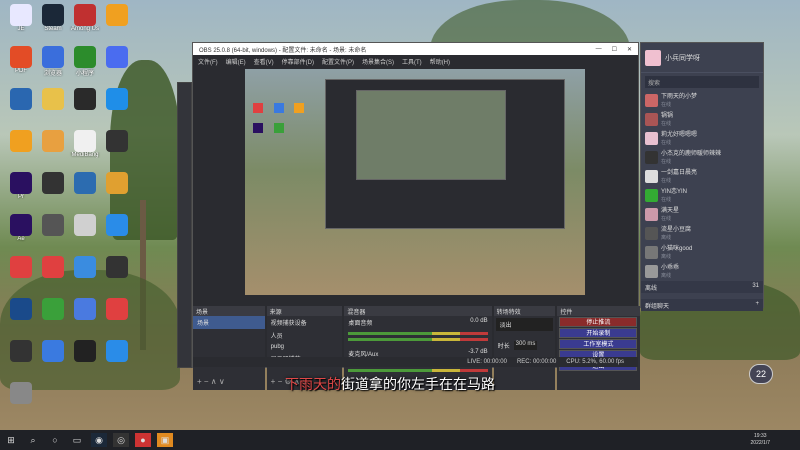 The height and width of the screenshot is (450, 800). Describe the element at coordinates (702, 157) in the screenshot. I see `contact-item: 小杰克的鹿师暖师辣辣 在线` at that location.